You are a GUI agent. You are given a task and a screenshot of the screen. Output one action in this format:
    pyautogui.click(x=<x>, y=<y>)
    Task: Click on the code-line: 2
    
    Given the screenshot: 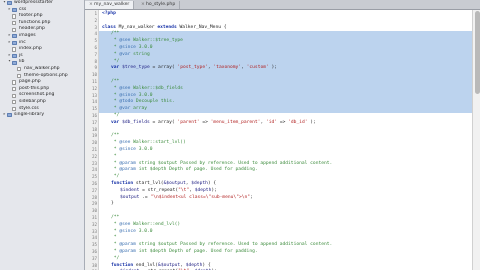 What is the action you would take?
    pyautogui.click(x=282, y=21)
    